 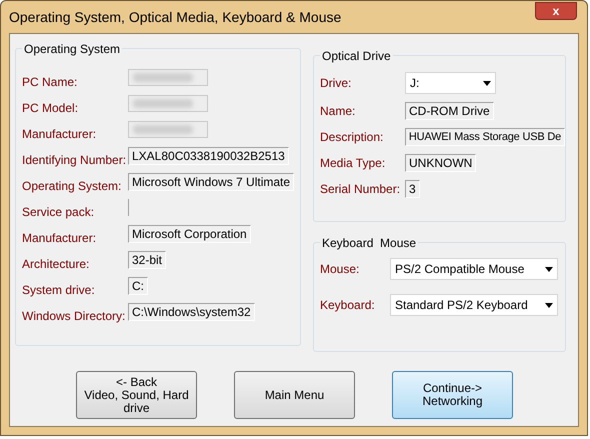 I want to click on value-field: C:\Windows\system32, so click(x=191, y=312).